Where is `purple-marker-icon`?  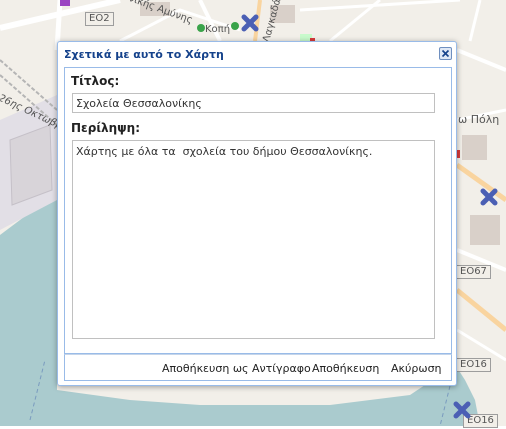
purple-marker-icon is located at coordinates (65, 3).